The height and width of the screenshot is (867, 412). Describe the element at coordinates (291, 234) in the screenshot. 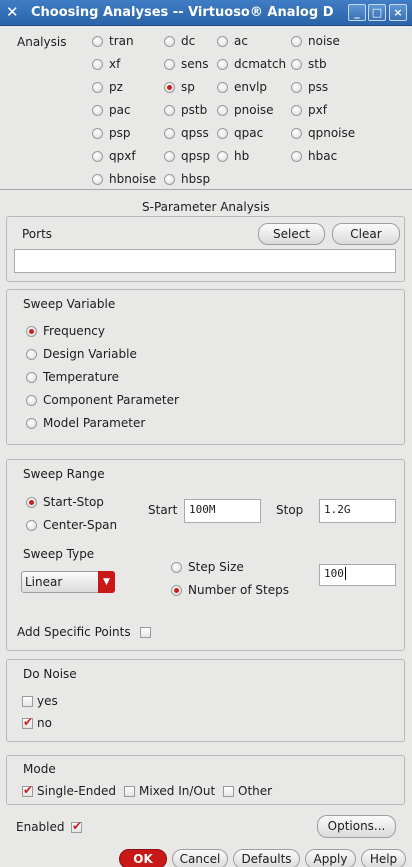

I see `select-button: Select` at that location.